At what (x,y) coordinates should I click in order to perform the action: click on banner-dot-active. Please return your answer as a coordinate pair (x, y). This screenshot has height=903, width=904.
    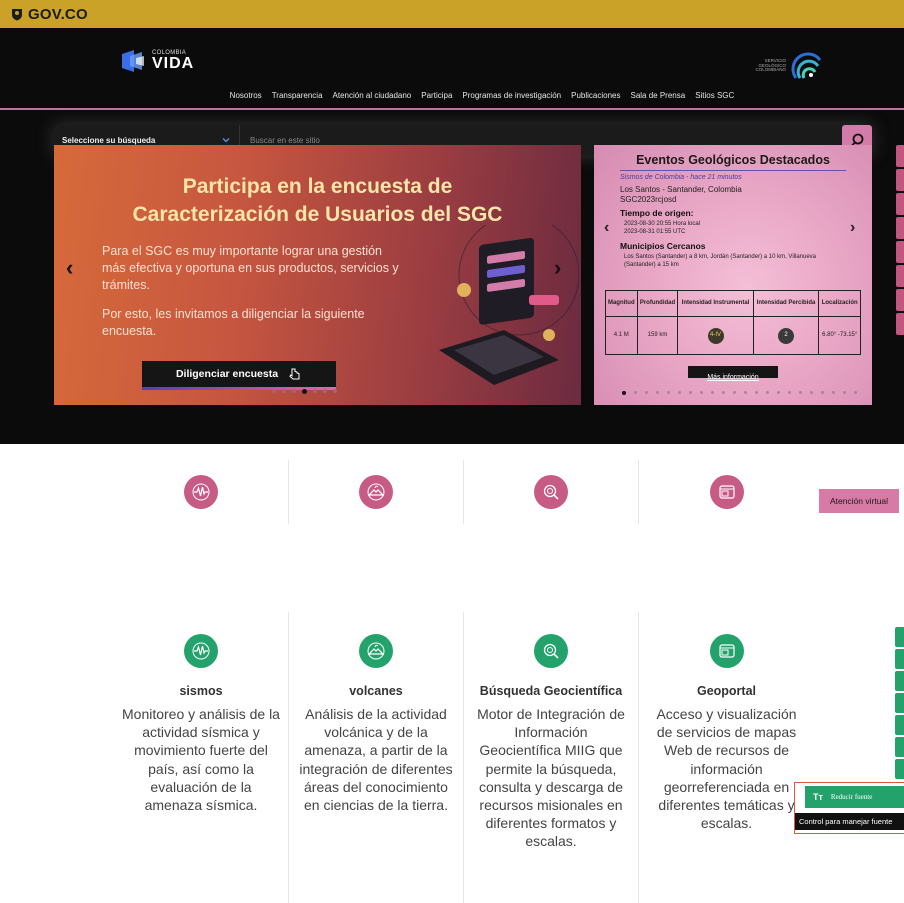
    Looking at the image, I should click on (304, 391).